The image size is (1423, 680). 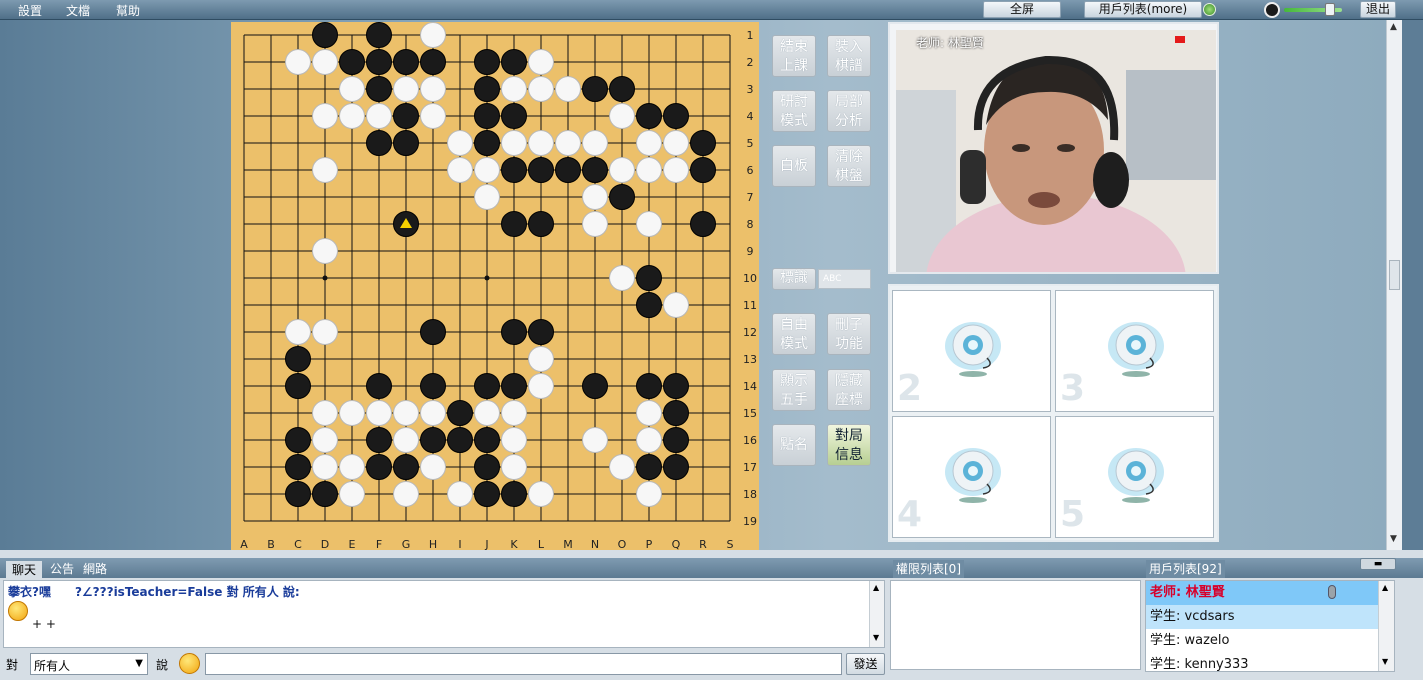 I want to click on column-label: D, so click(x=325, y=544).